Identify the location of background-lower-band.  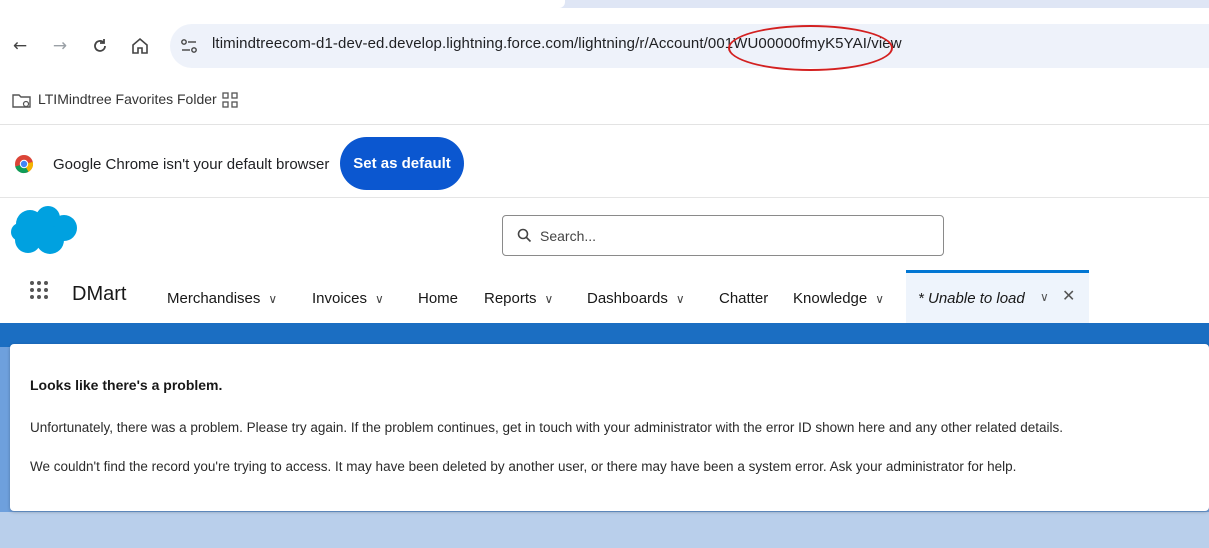
(604, 530).